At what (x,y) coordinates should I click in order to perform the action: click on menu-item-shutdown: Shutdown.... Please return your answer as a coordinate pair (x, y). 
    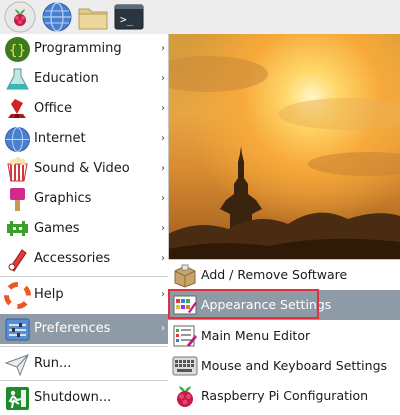
    Looking at the image, I should click on (84, 398).